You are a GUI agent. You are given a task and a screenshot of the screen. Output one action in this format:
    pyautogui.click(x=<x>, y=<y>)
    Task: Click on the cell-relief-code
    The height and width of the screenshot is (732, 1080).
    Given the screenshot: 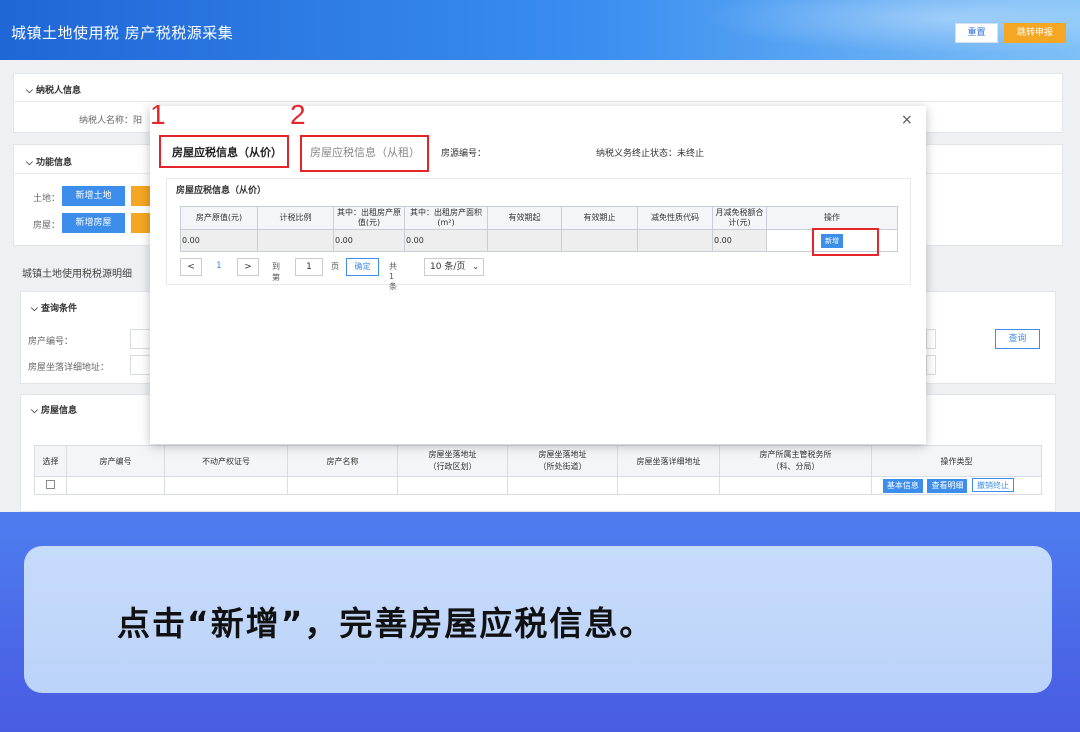 What is the action you would take?
    pyautogui.click(x=675, y=240)
    